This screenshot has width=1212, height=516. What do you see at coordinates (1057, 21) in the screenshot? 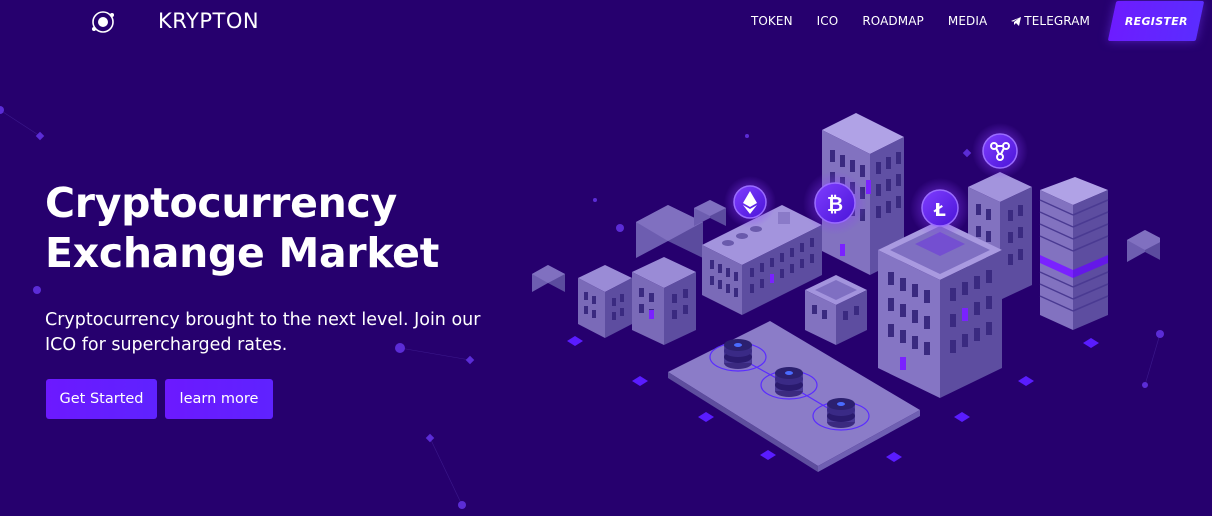
I see `nav-telegram-label: TELEGRAM` at bounding box center [1057, 21].